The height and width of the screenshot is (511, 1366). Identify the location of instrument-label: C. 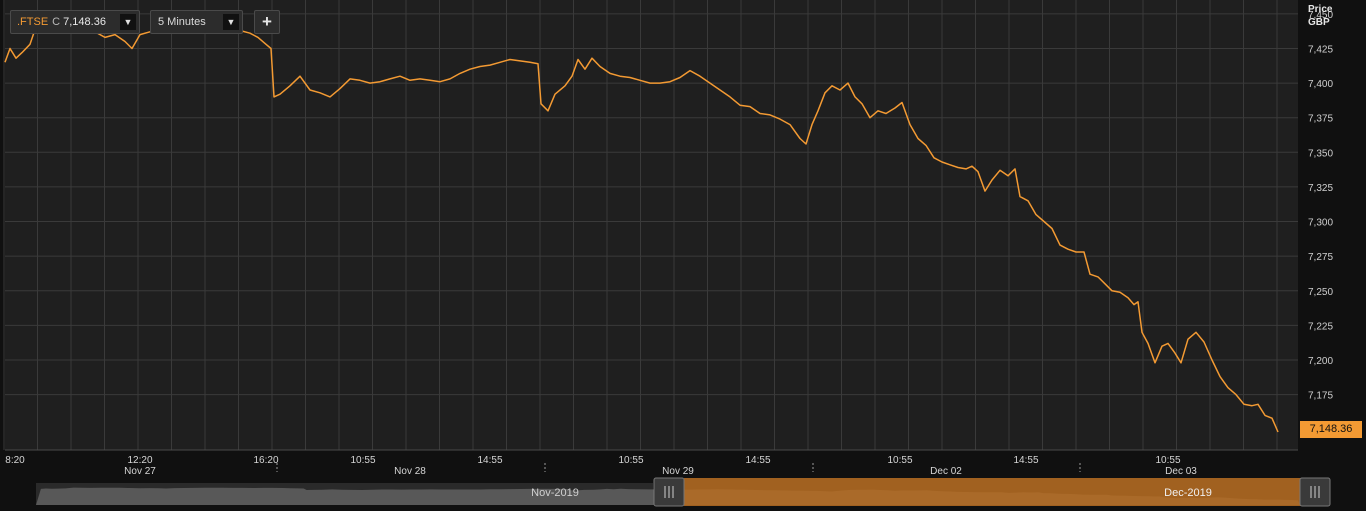
(56, 22).